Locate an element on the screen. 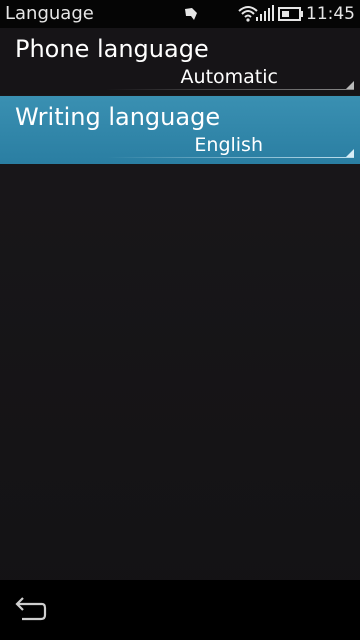 The width and height of the screenshot is (360, 640). status-bar-title: Language is located at coordinates (49, 13).